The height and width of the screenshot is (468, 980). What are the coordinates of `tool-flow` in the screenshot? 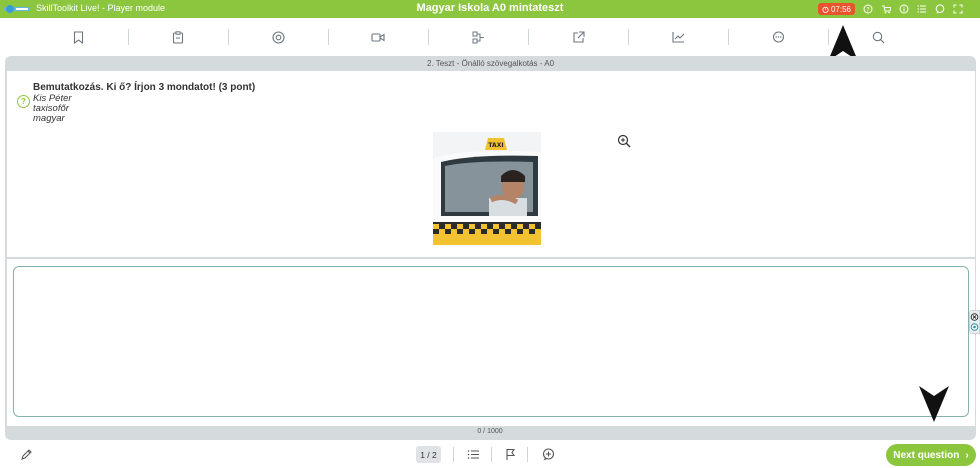 It's located at (478, 37).